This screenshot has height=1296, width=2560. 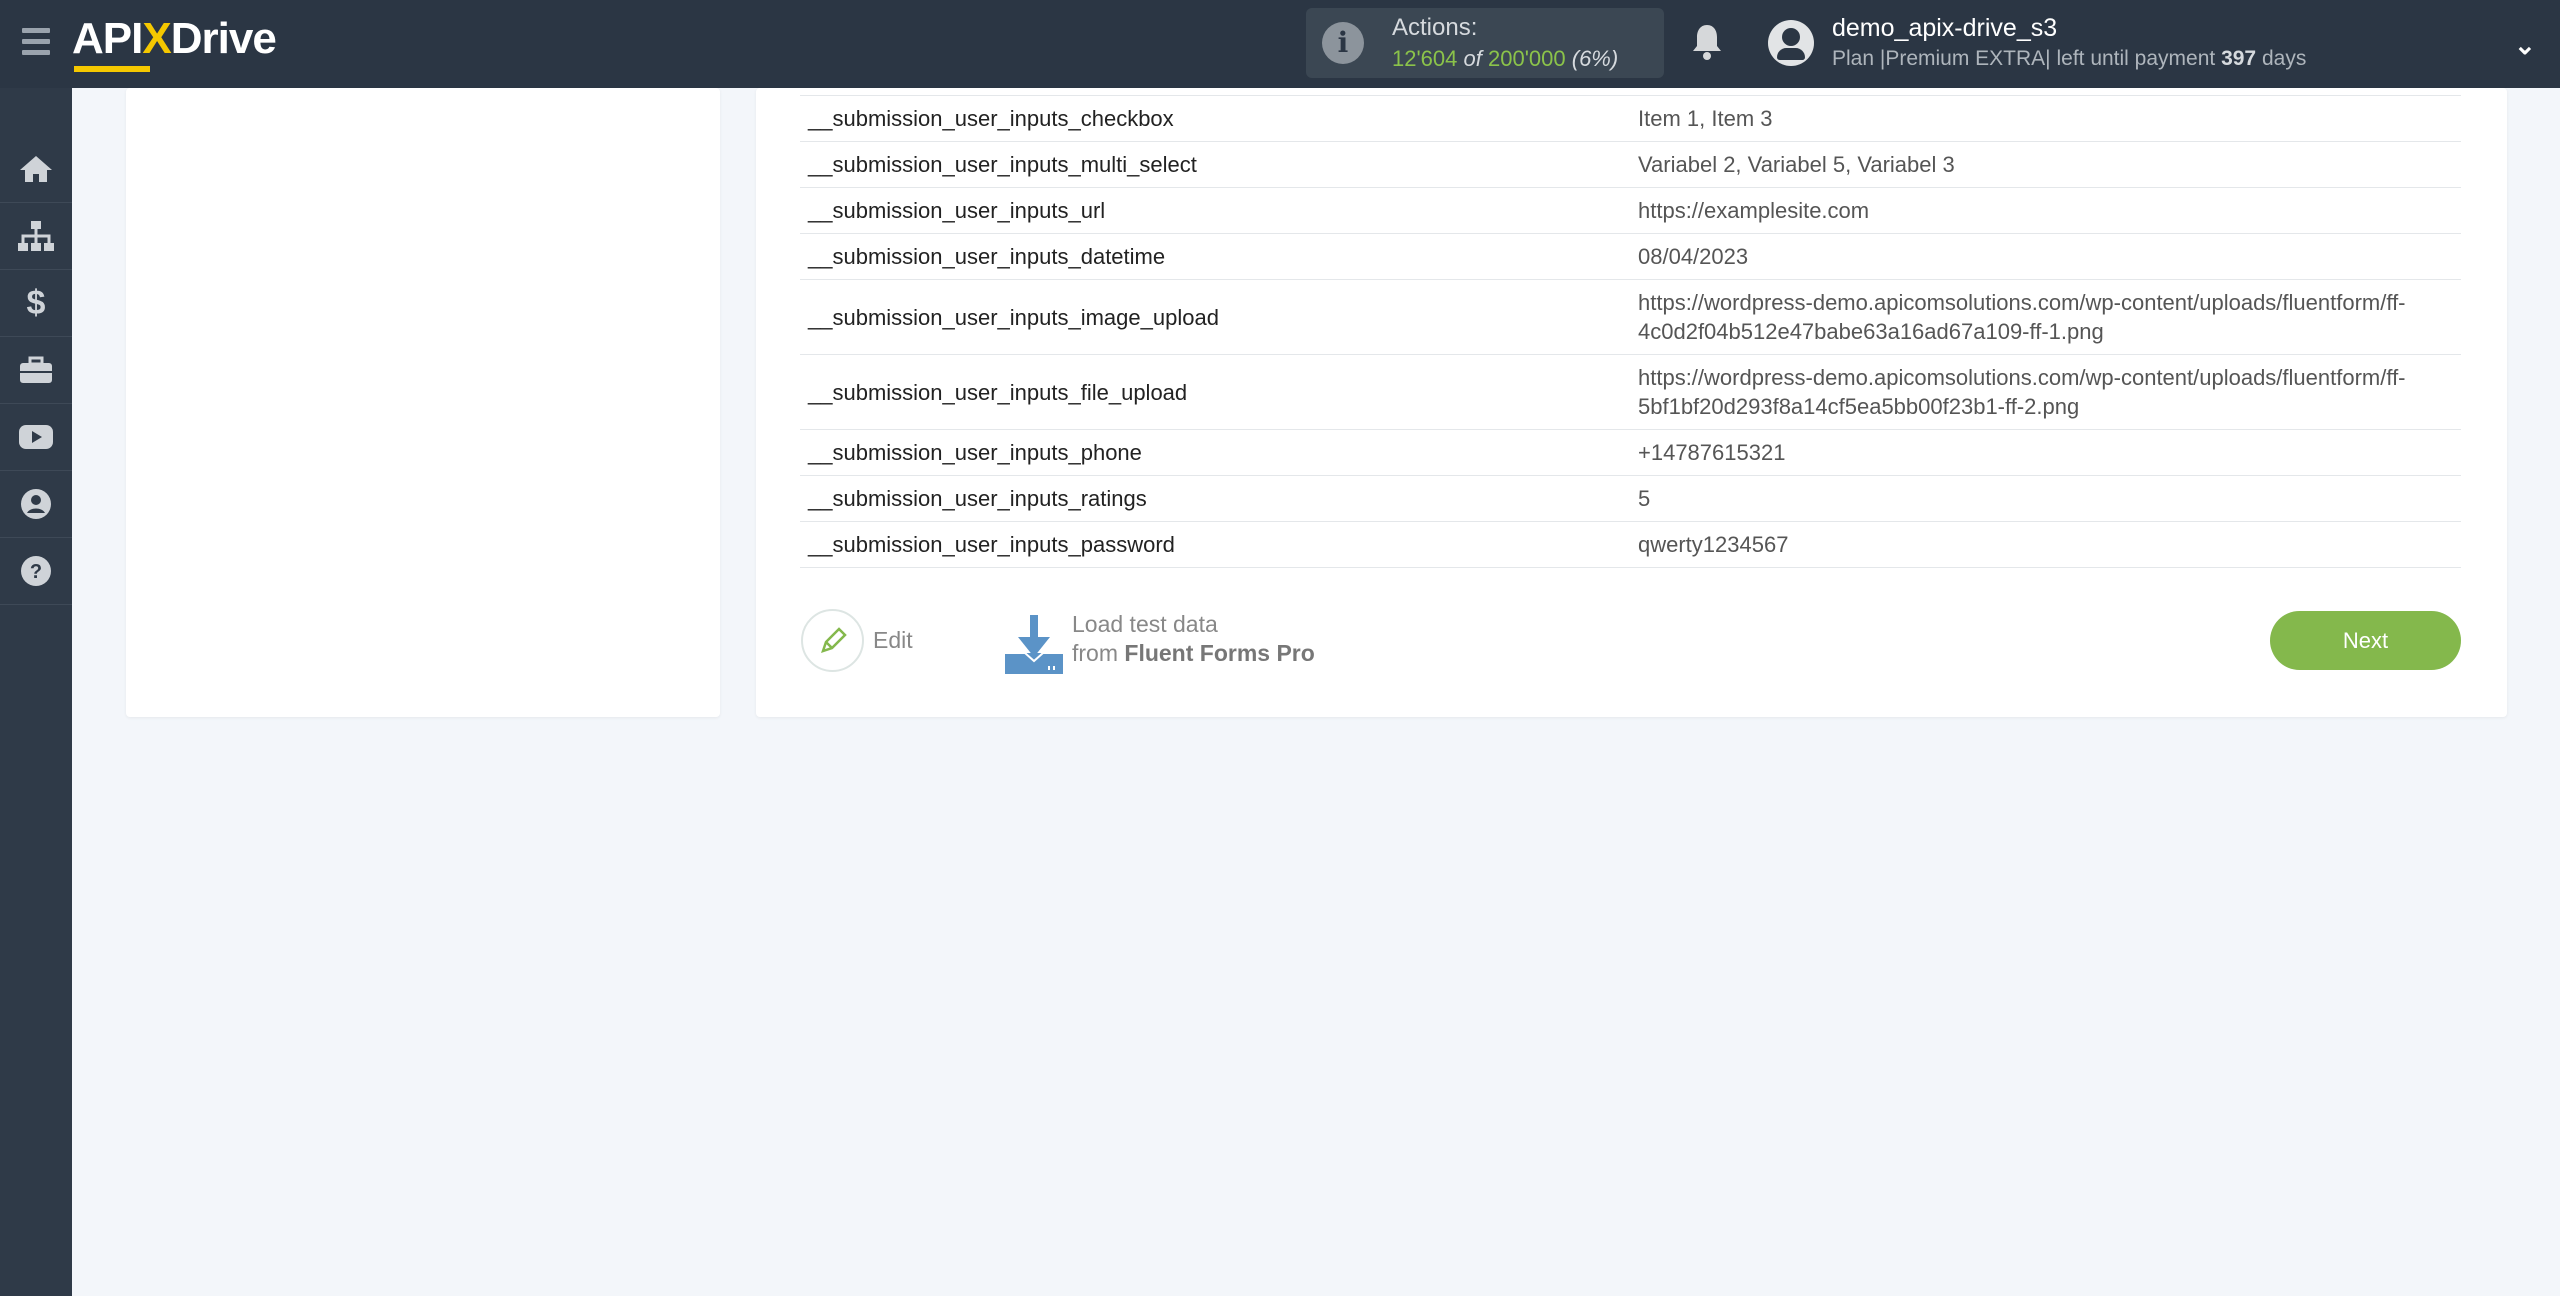 What do you see at coordinates (36, 692) in the screenshot?
I see `sidebar: $ ?` at bounding box center [36, 692].